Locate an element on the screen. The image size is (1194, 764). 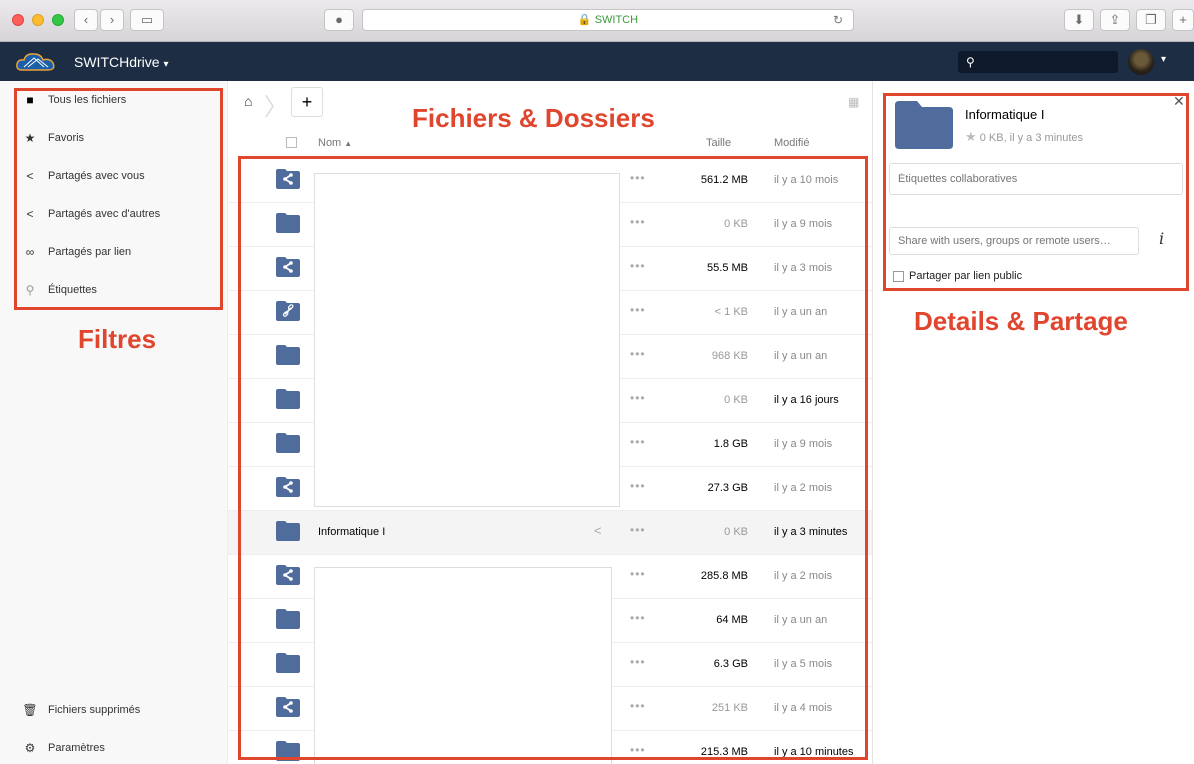
sidebar-item-label: Partagés avec d'autres is located at coordinates (104, 214).